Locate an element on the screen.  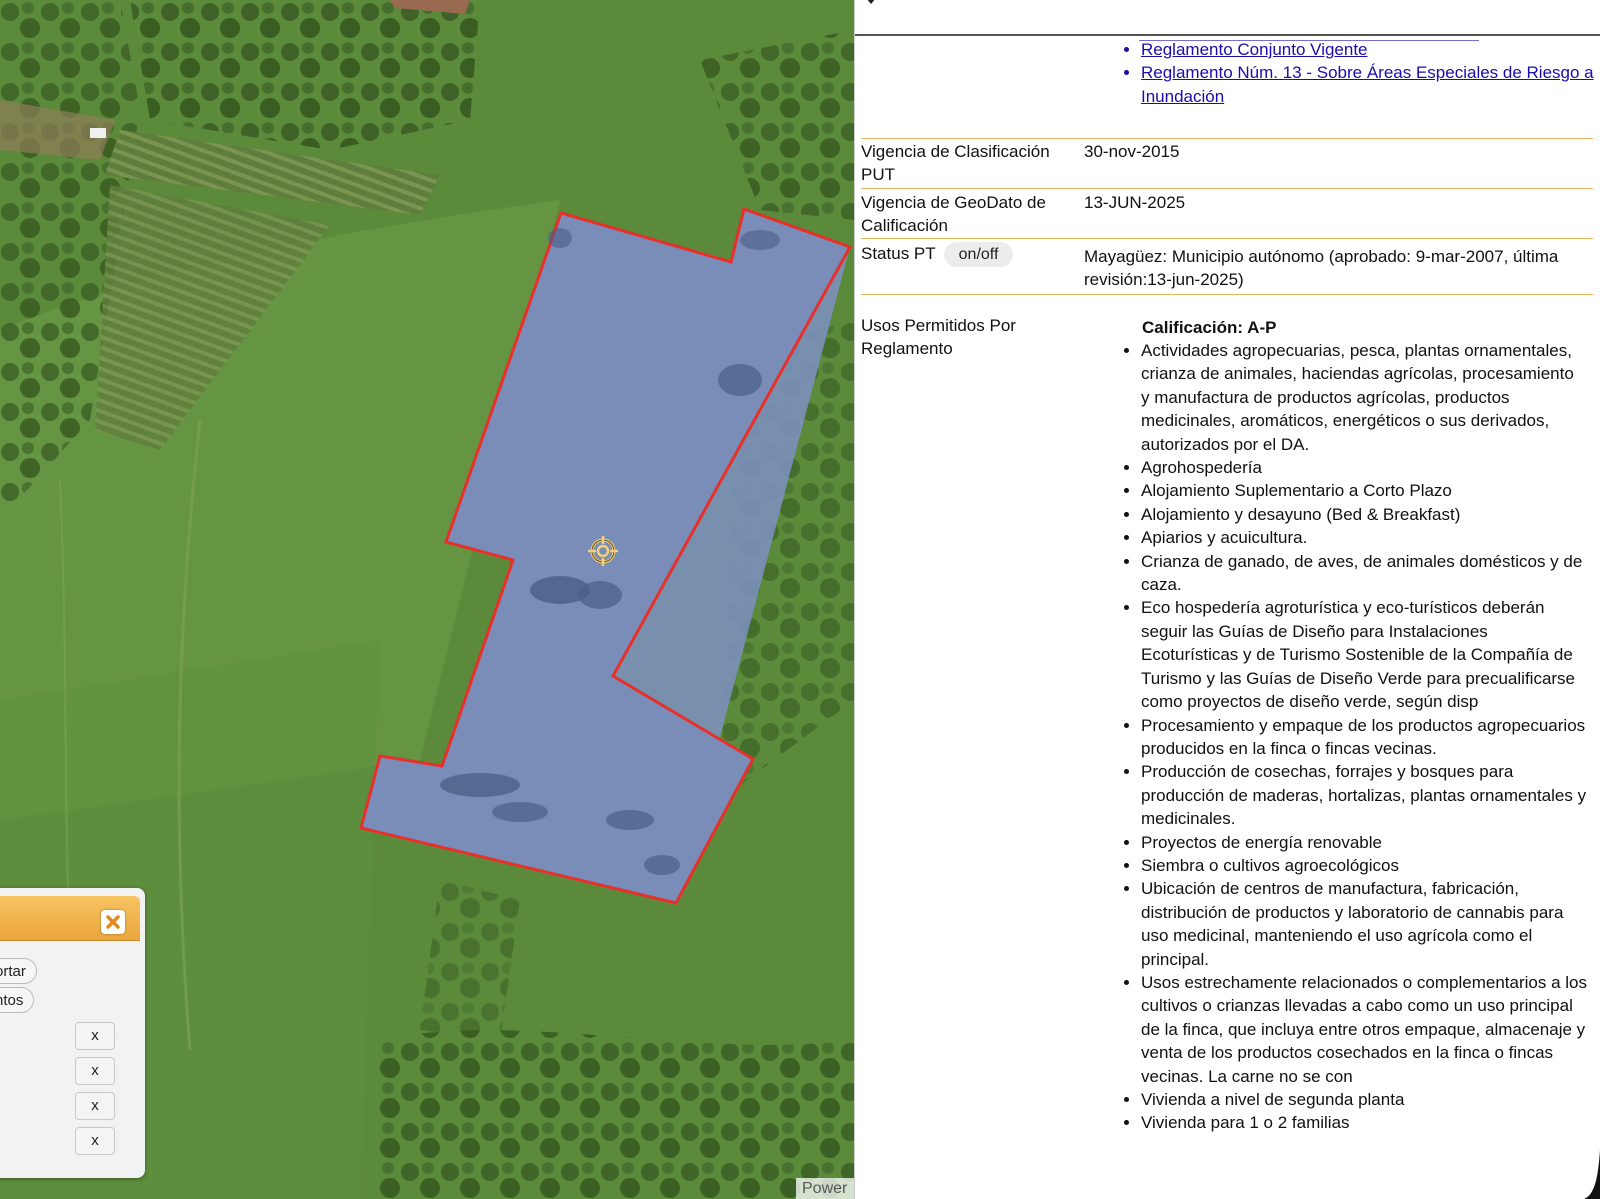
row-label: Vigencia de Clasificación PUT is located at coordinates (955, 163).